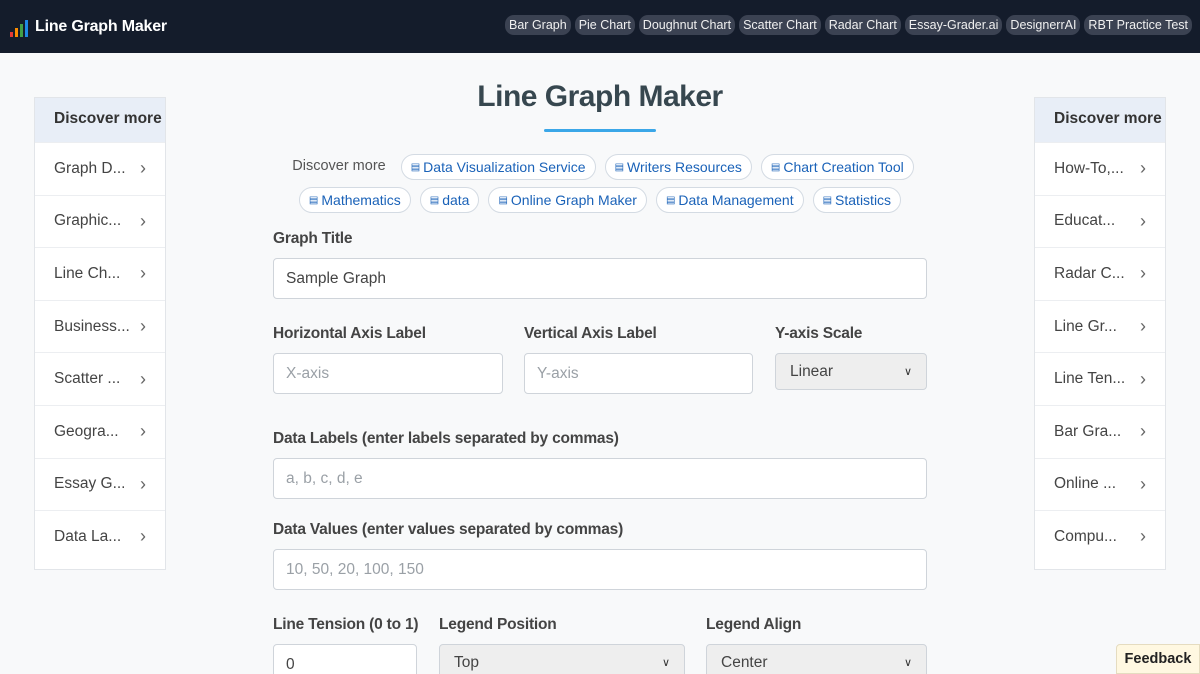 Image resolution: width=1200 pixels, height=674 pixels. I want to click on chip-online-graph-maker: ▤ Online Graph Maker, so click(567, 200).